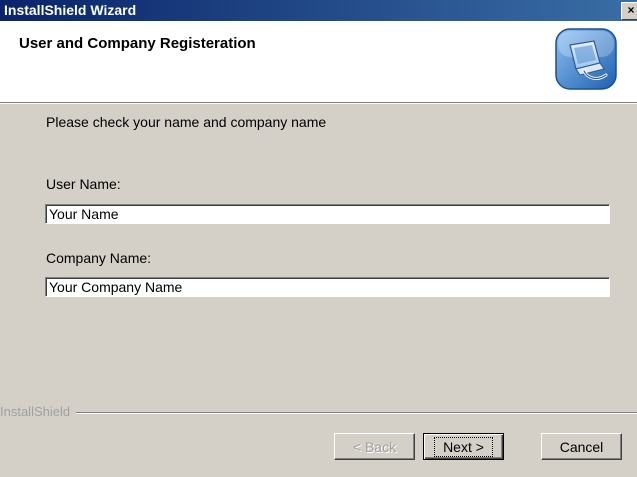 The width and height of the screenshot is (637, 477). Describe the element at coordinates (99, 258) in the screenshot. I see `company-name-label: Company Name:` at that location.